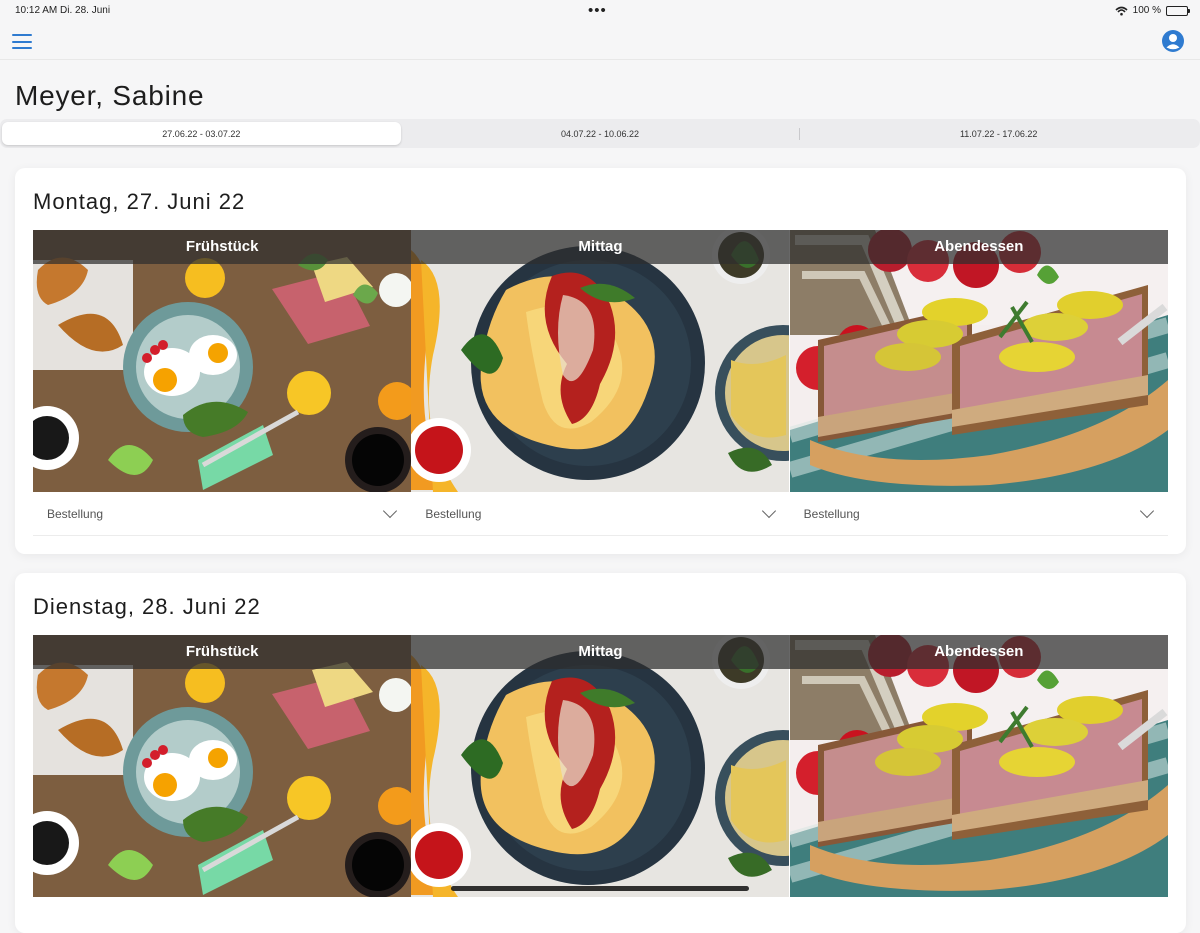 The height and width of the screenshot is (933, 1200). I want to click on status-time-date: 10:12 AM Di. 28. Juni, so click(62, 10).